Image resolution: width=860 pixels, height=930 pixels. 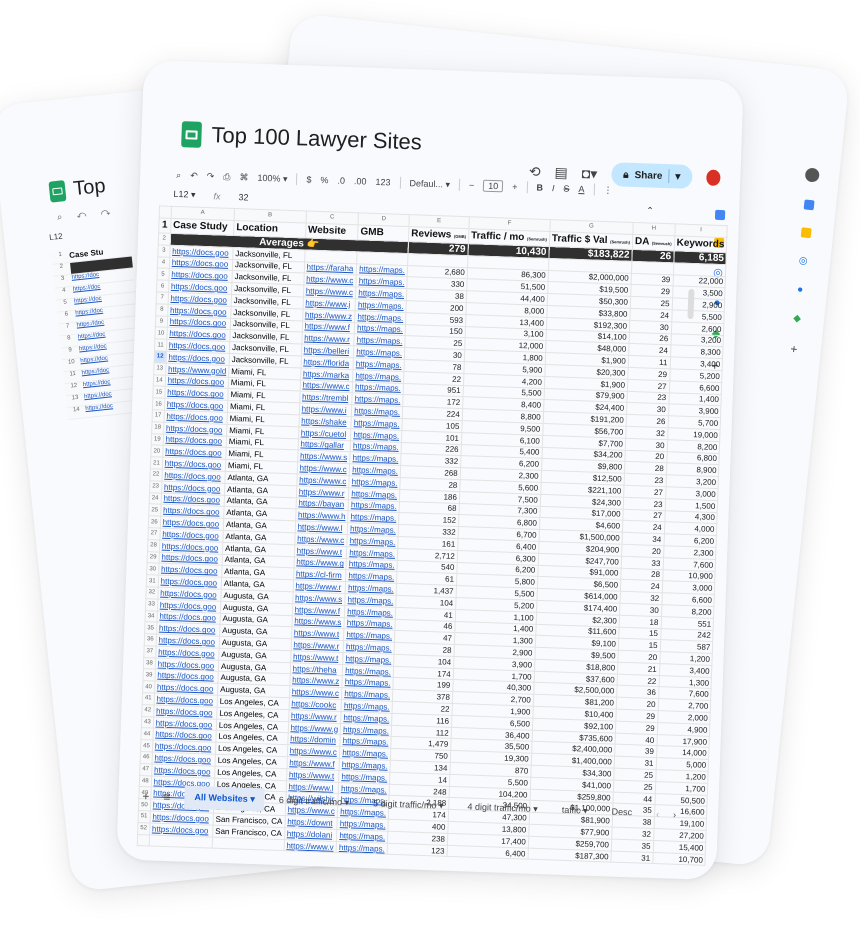 I want to click on select-all-corner, so click(x=165, y=212).